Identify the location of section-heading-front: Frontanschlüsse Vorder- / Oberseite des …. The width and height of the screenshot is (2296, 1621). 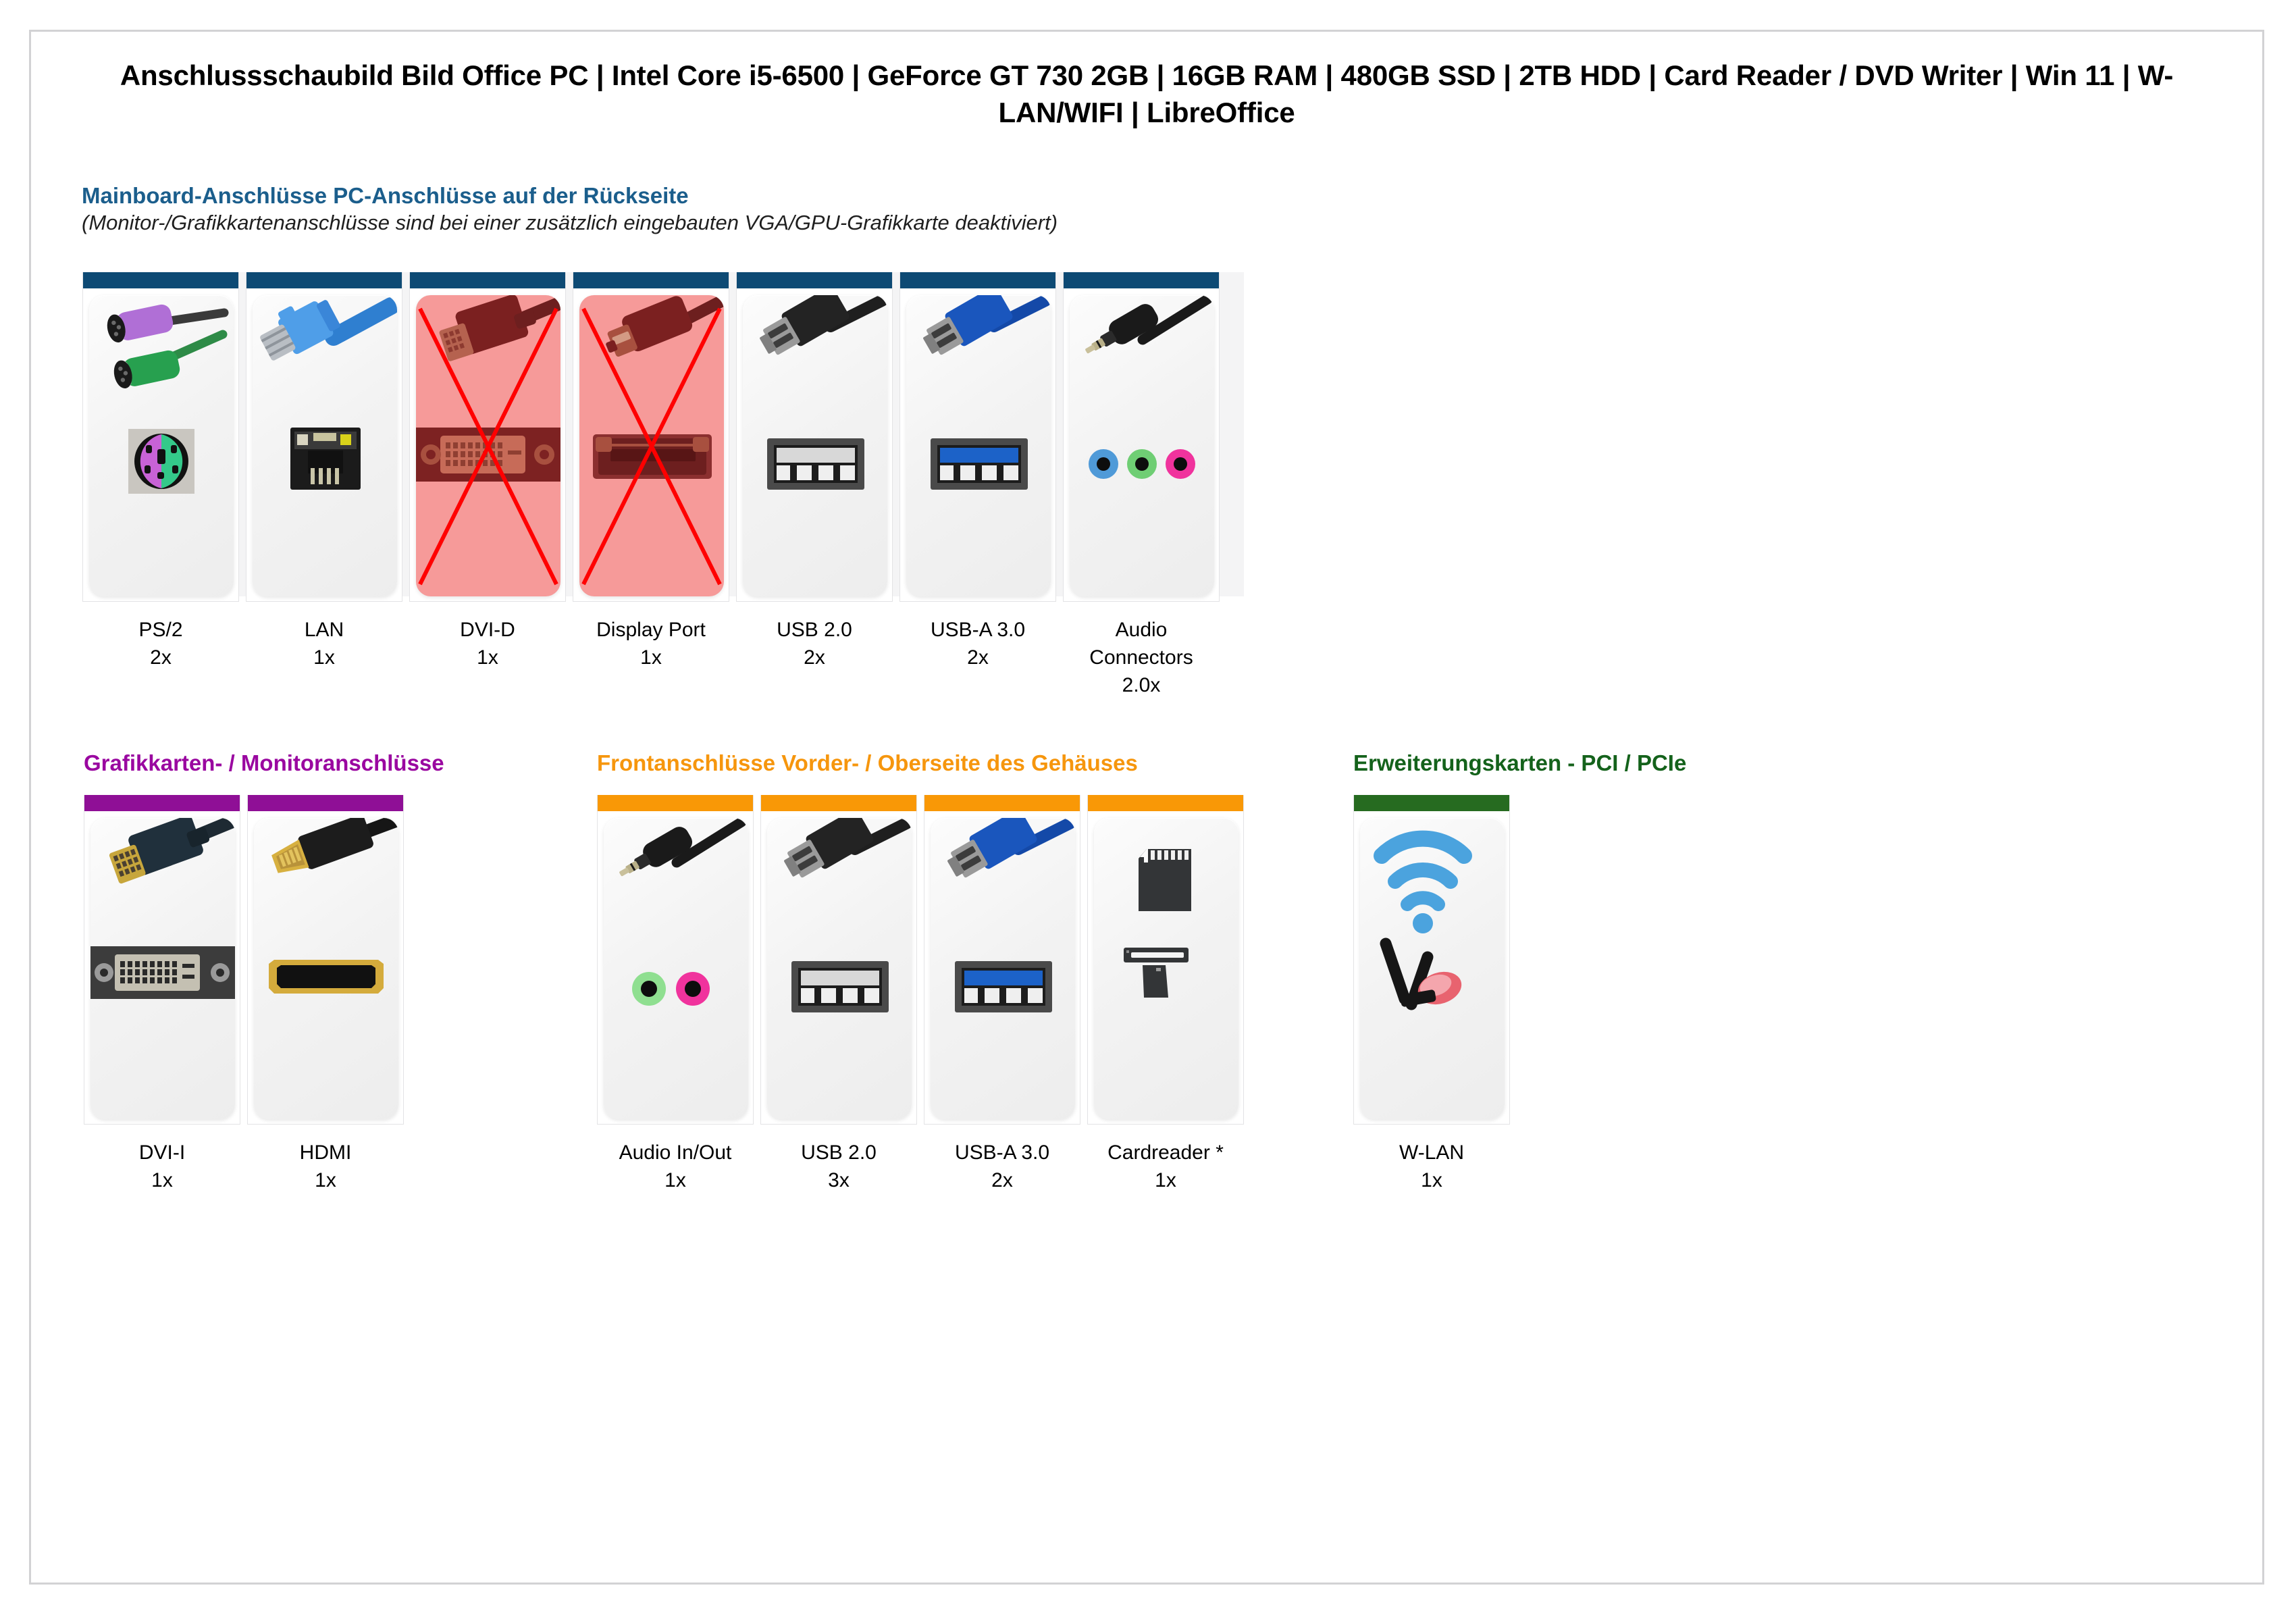
(867, 763).